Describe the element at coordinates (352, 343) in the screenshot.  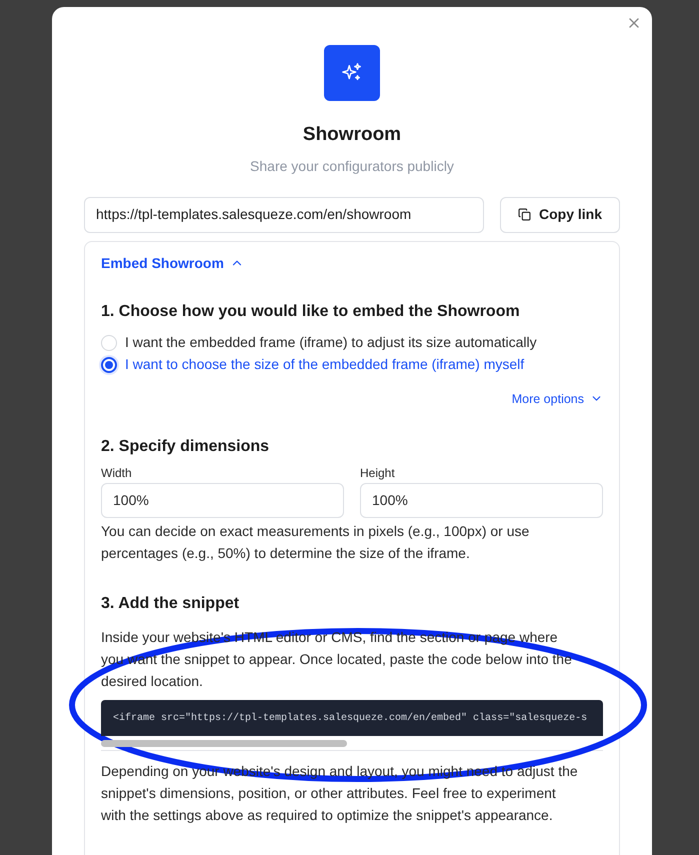
I see `radio-option: I want the embedded frame (iframe) to adjust its size automatically` at that location.